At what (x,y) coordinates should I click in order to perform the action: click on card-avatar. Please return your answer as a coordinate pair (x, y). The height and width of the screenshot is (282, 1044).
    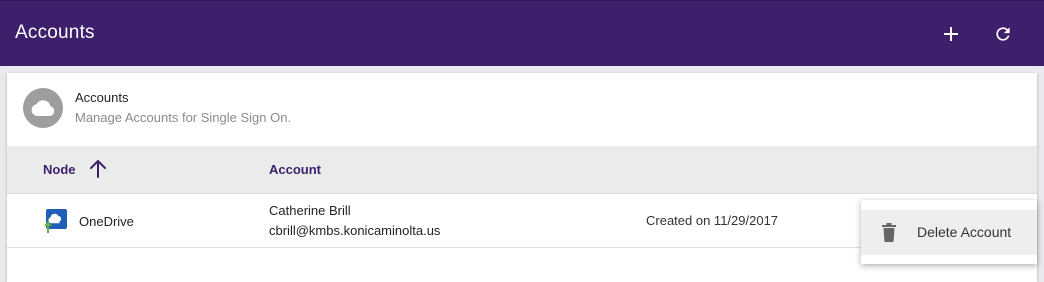
    Looking at the image, I should click on (43, 108).